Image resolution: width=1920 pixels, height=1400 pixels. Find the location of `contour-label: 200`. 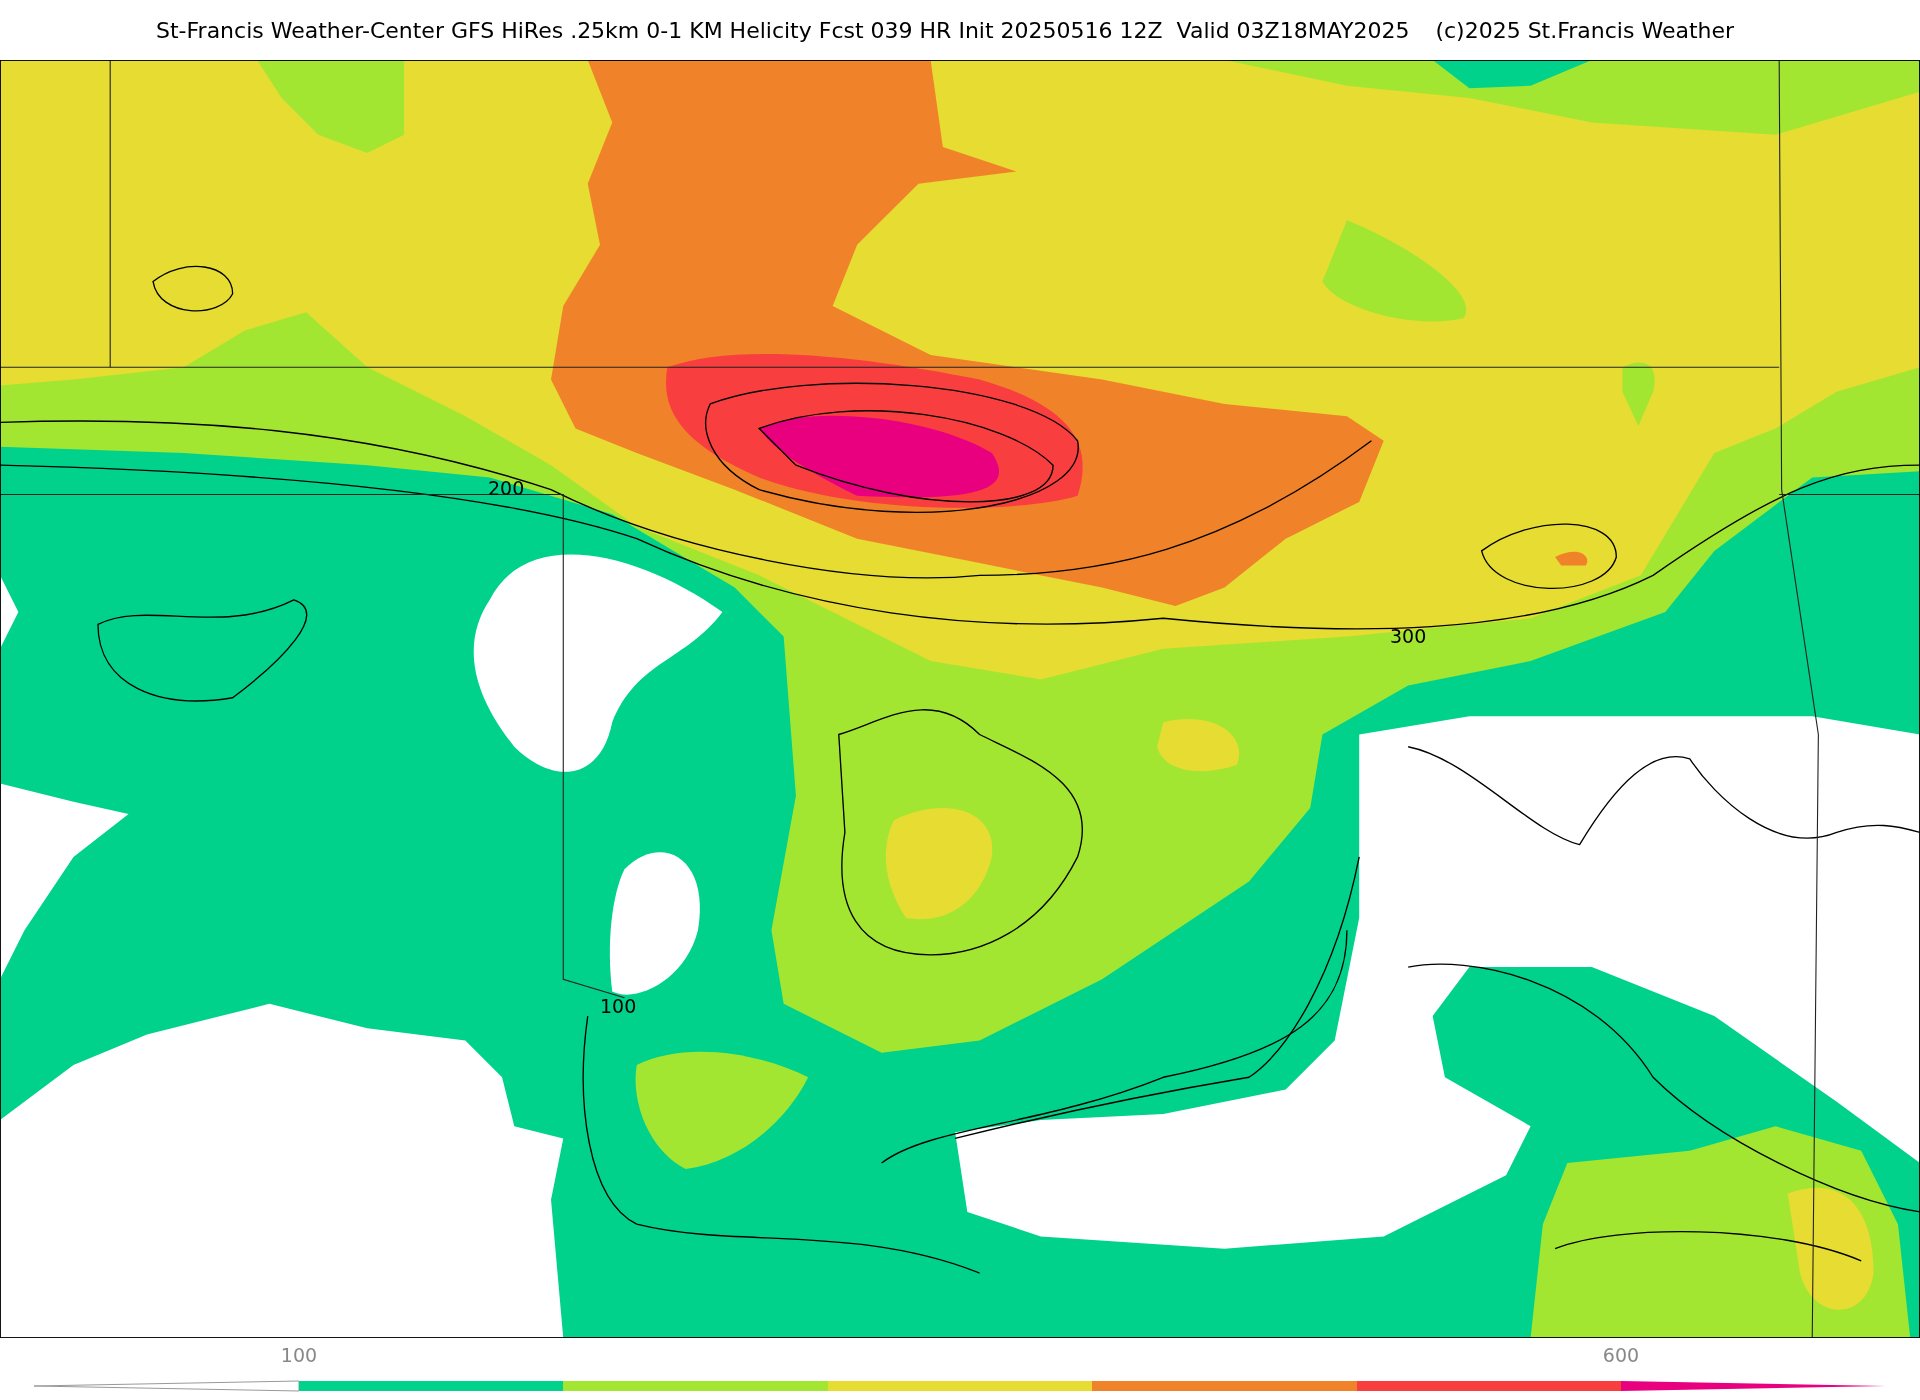

contour-label: 200 is located at coordinates (506, 488).